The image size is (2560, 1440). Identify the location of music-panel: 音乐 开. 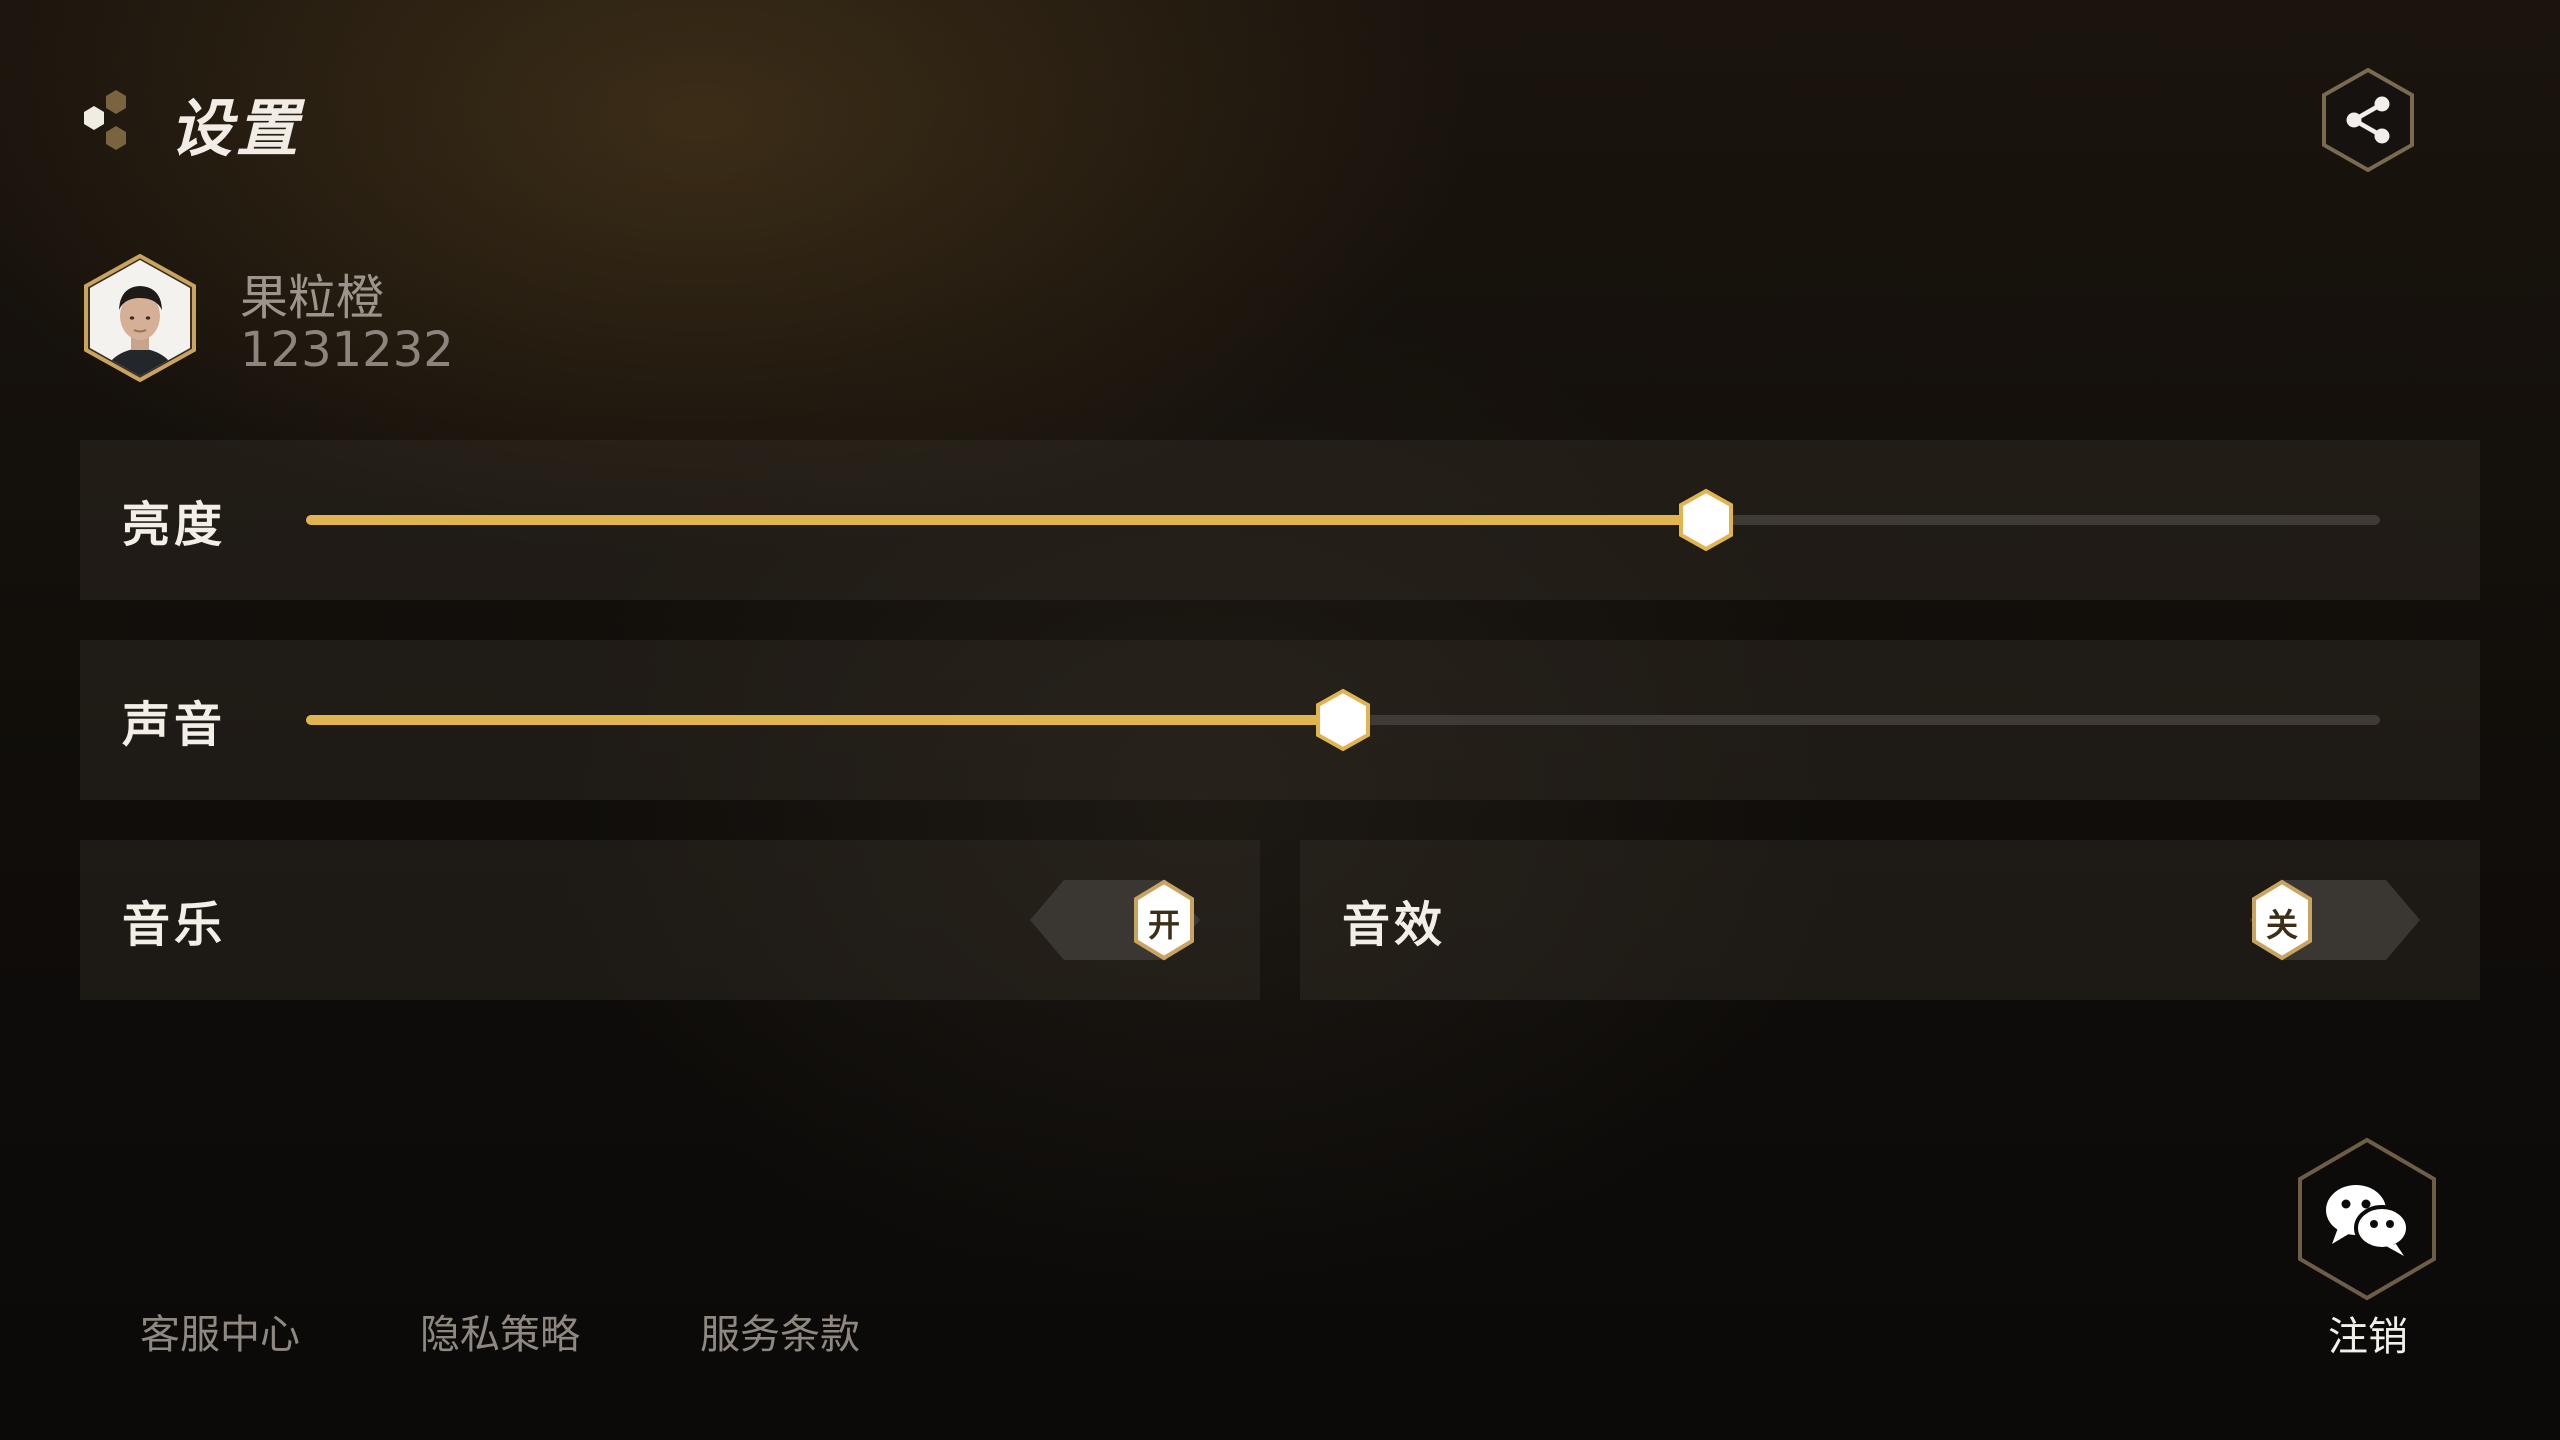
(670, 920).